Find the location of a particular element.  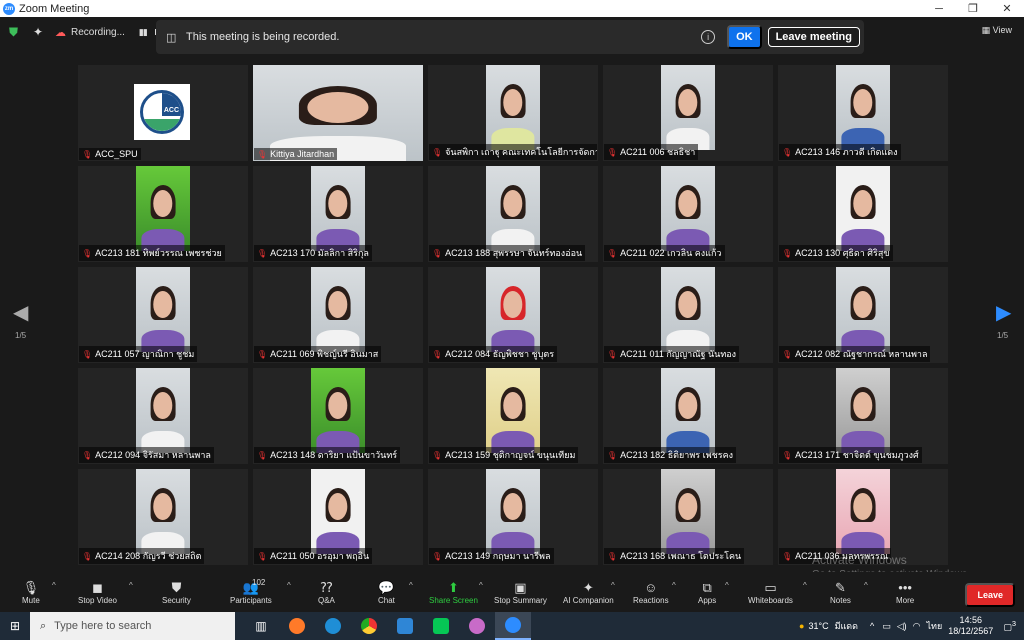

qa-button: ⁇ Q&A is located at coordinates (326, 592).